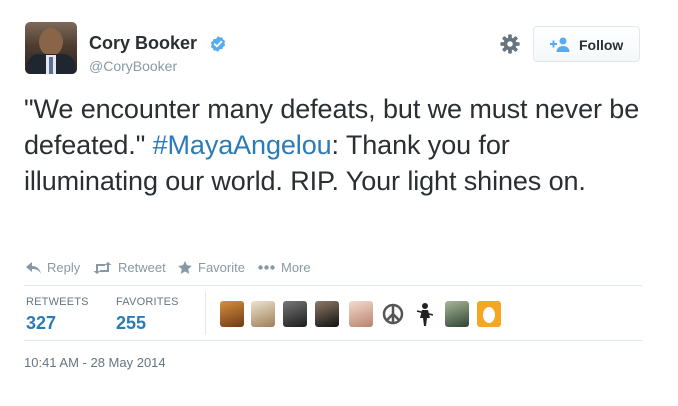 This screenshot has height=406, width=678. Describe the element at coordinates (64, 267) in the screenshot. I see `reply-label: Reply` at that location.